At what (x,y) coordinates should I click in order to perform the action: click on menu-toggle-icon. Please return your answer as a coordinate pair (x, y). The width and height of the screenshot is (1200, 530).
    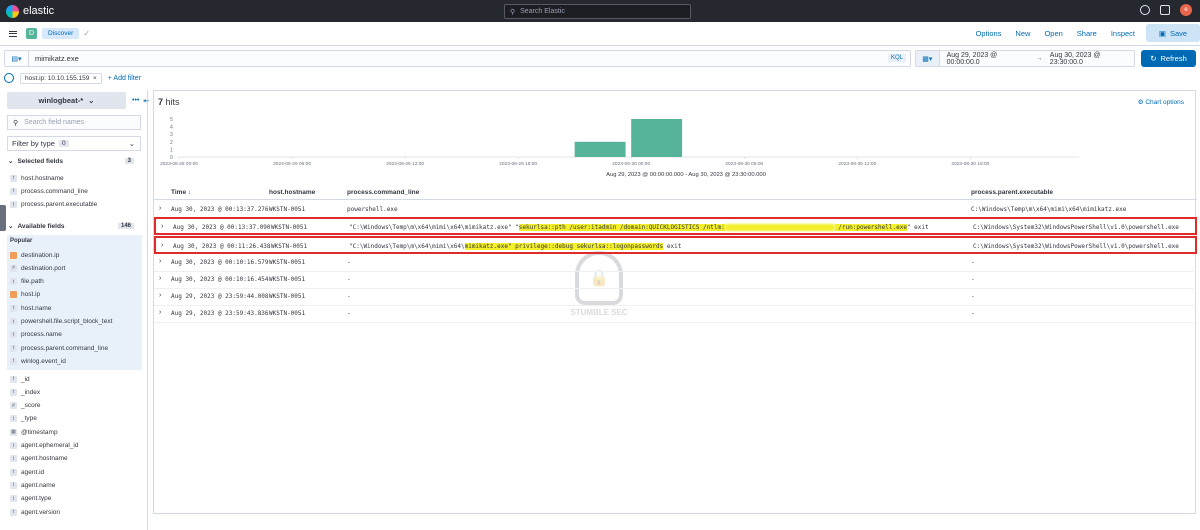
    Looking at the image, I should click on (13, 33).